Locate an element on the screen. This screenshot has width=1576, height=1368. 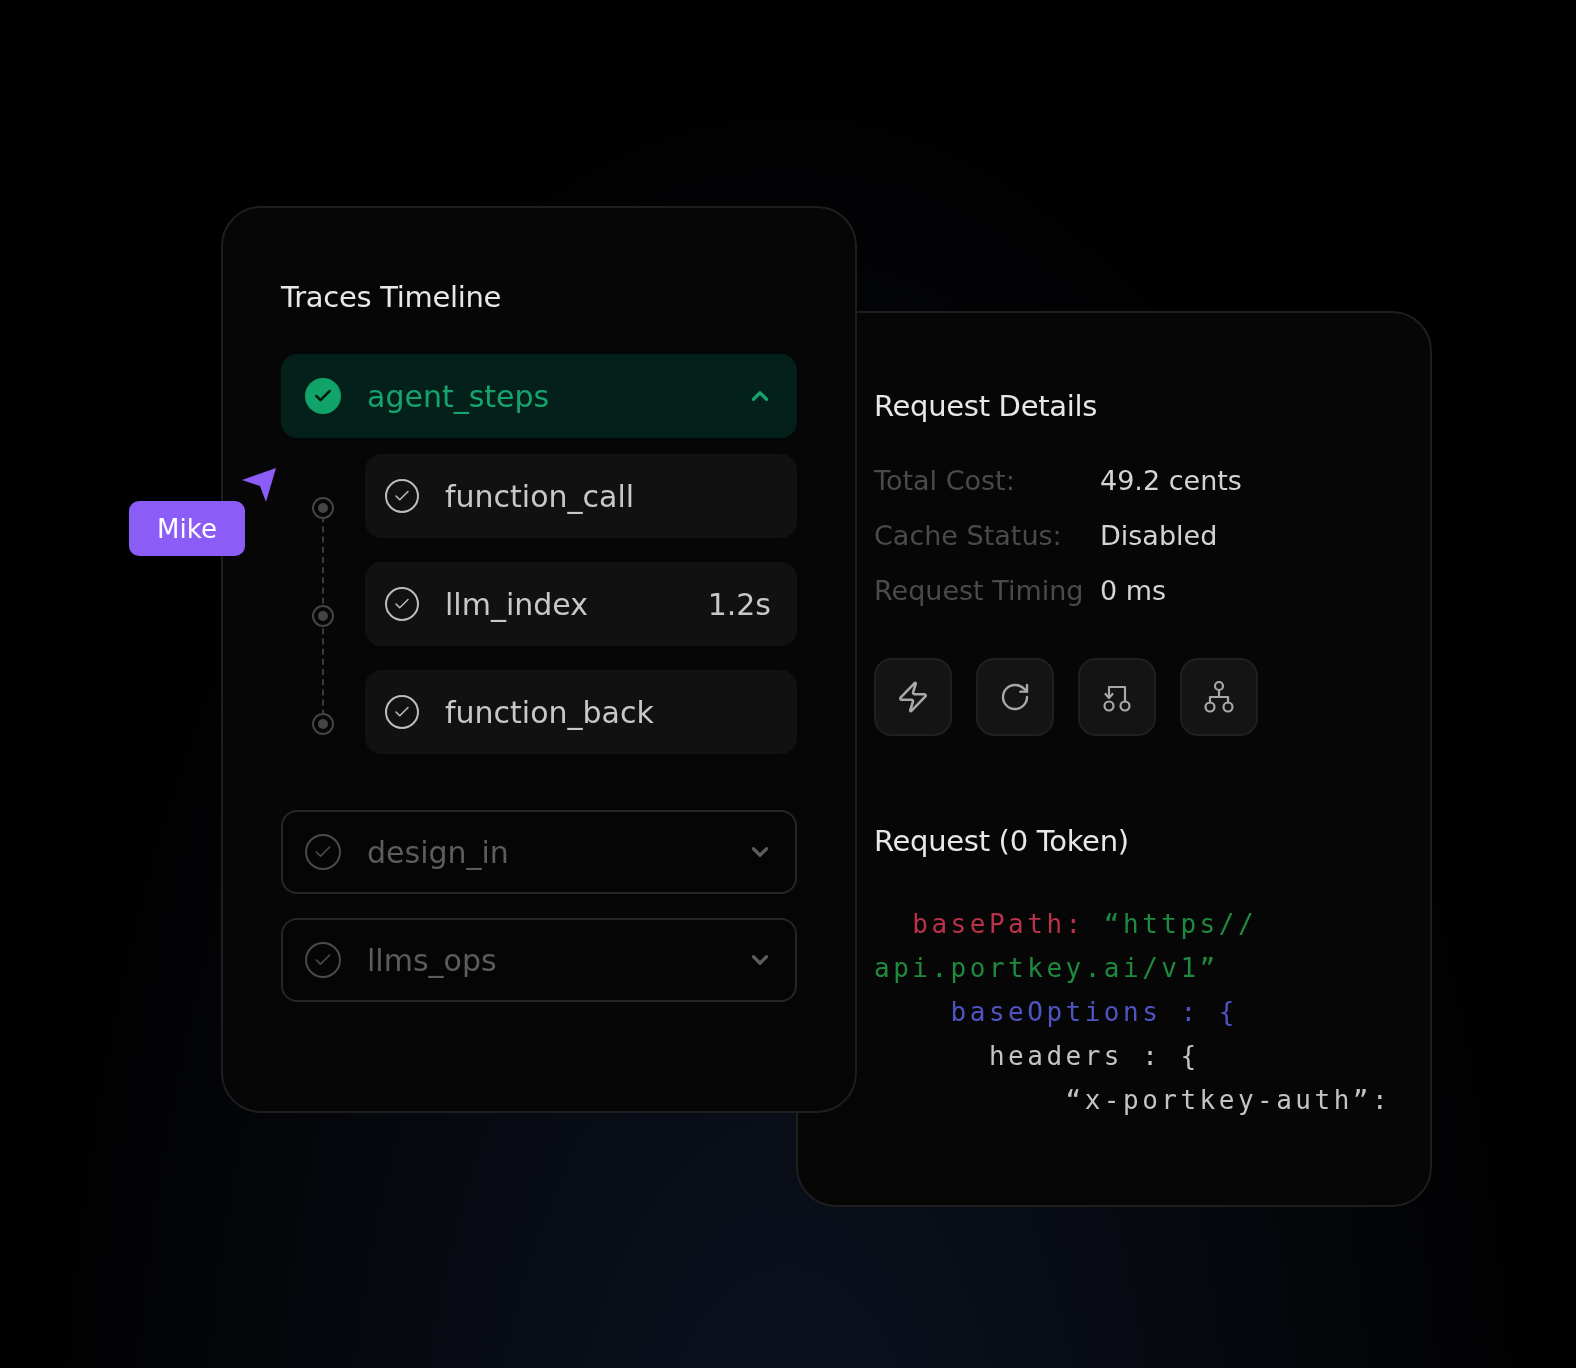
trace-step: llm_index 1.2s is located at coordinates (581, 604).